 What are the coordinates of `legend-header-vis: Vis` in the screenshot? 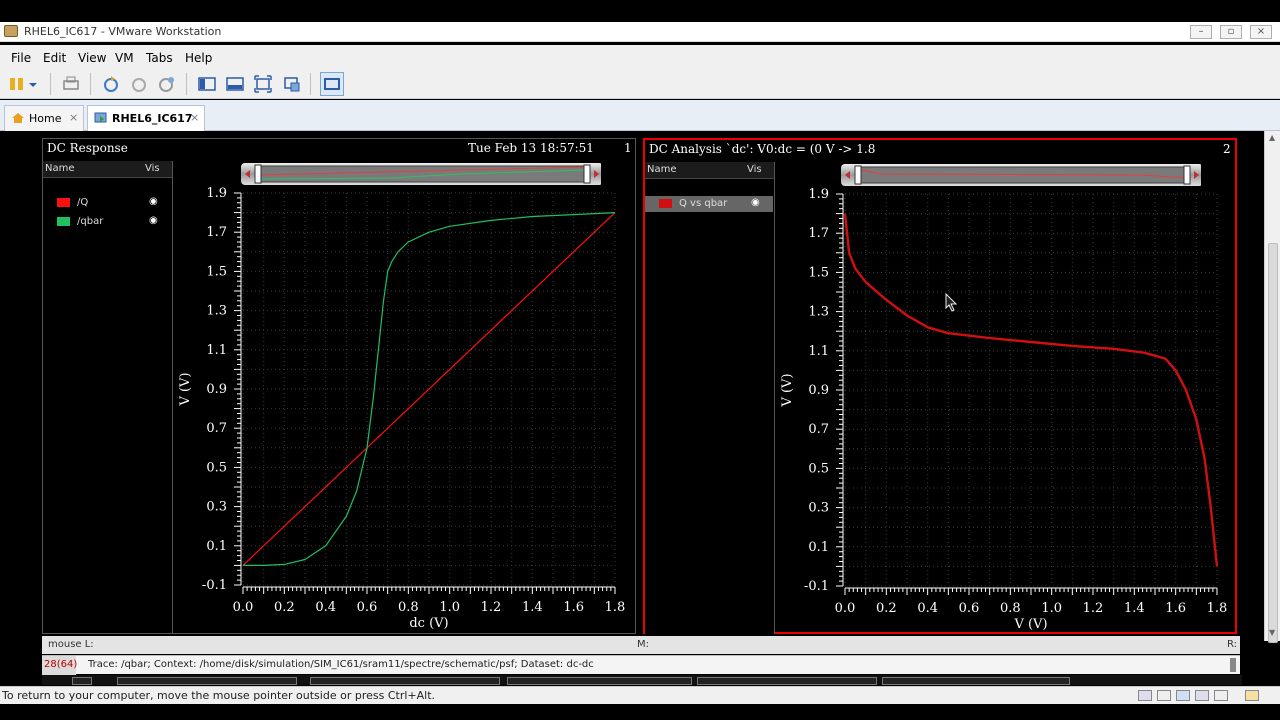 It's located at (152, 168).